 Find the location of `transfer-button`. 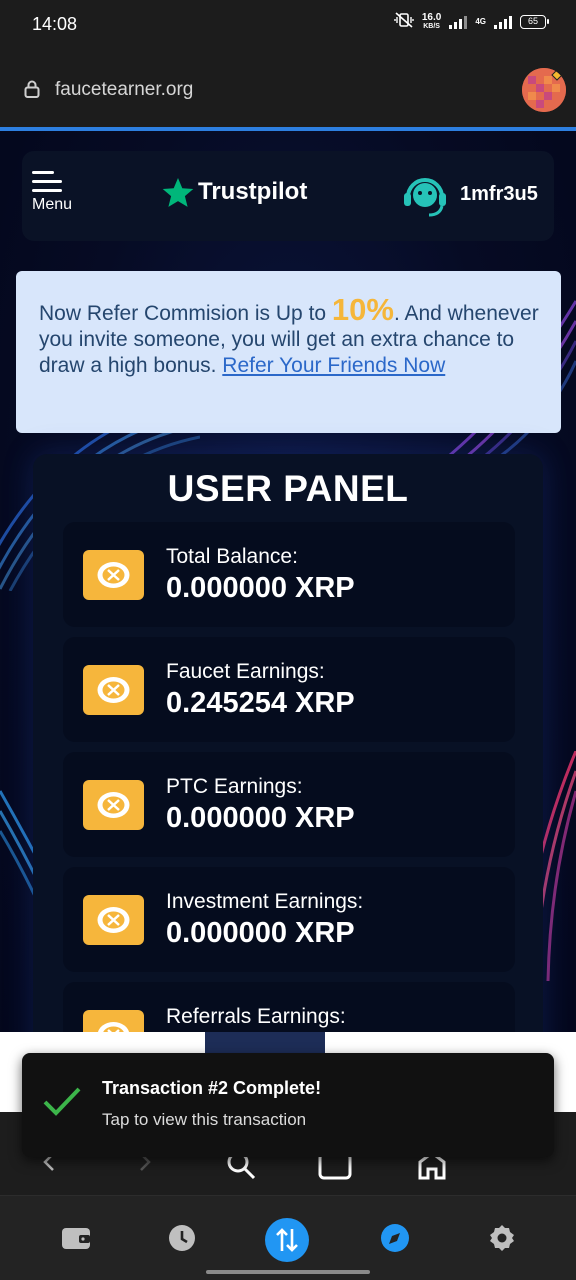

transfer-button is located at coordinates (287, 1240).